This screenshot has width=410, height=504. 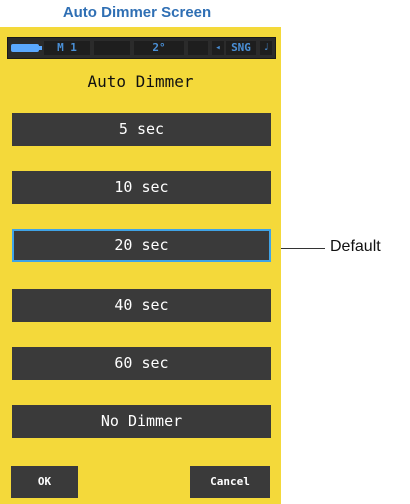 What do you see at coordinates (26, 48) in the screenshot?
I see `battery-icon` at bounding box center [26, 48].